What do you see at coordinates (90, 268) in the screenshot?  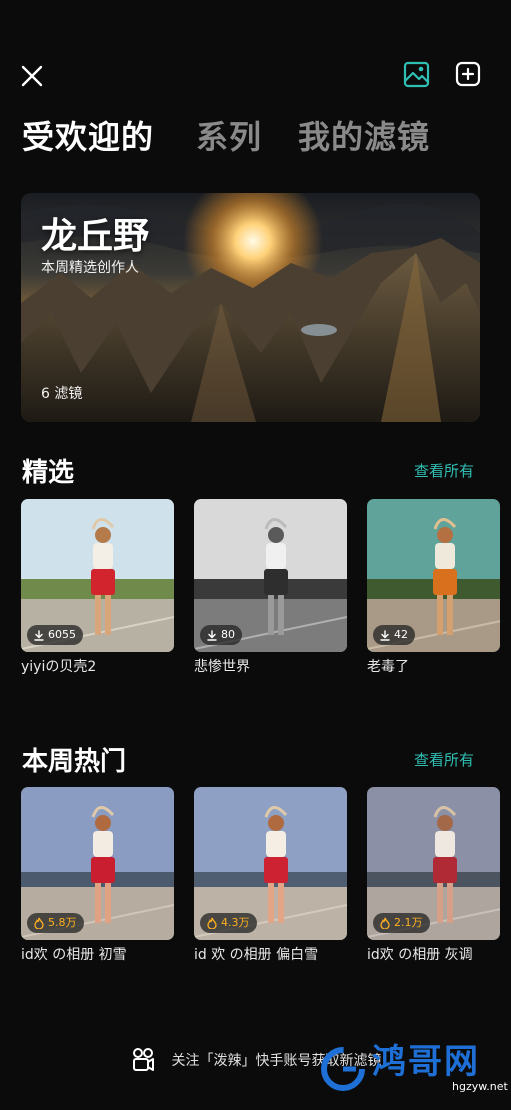 I see `creator-subtitle: 本周精选创作人` at bounding box center [90, 268].